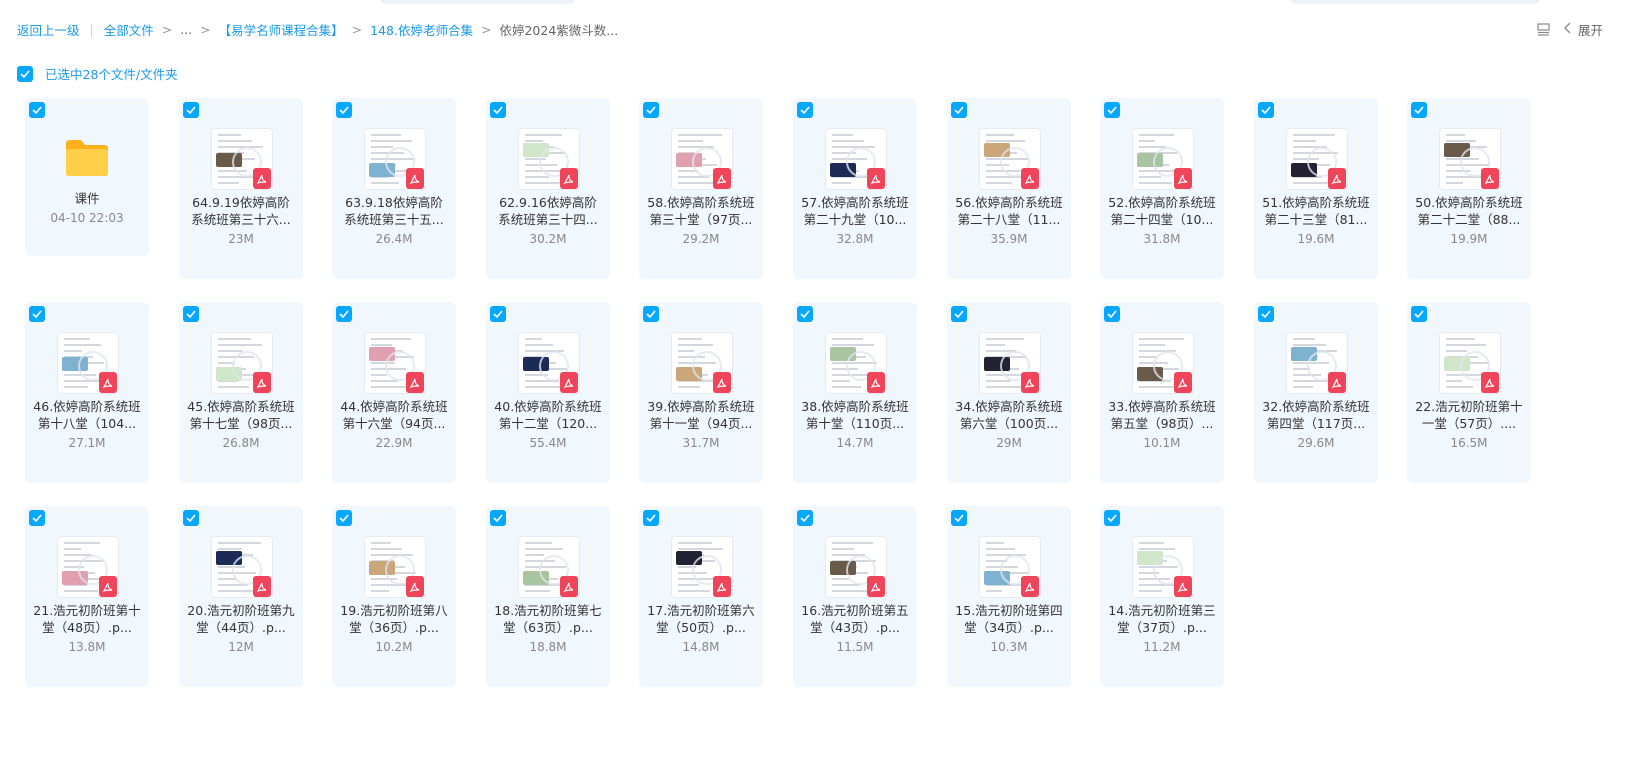 The height and width of the screenshot is (771, 1633). Describe the element at coordinates (1009, 188) in the screenshot. I see `file-item: 56.依婷高阶系统班第二十八堂（11... 35.9M` at that location.